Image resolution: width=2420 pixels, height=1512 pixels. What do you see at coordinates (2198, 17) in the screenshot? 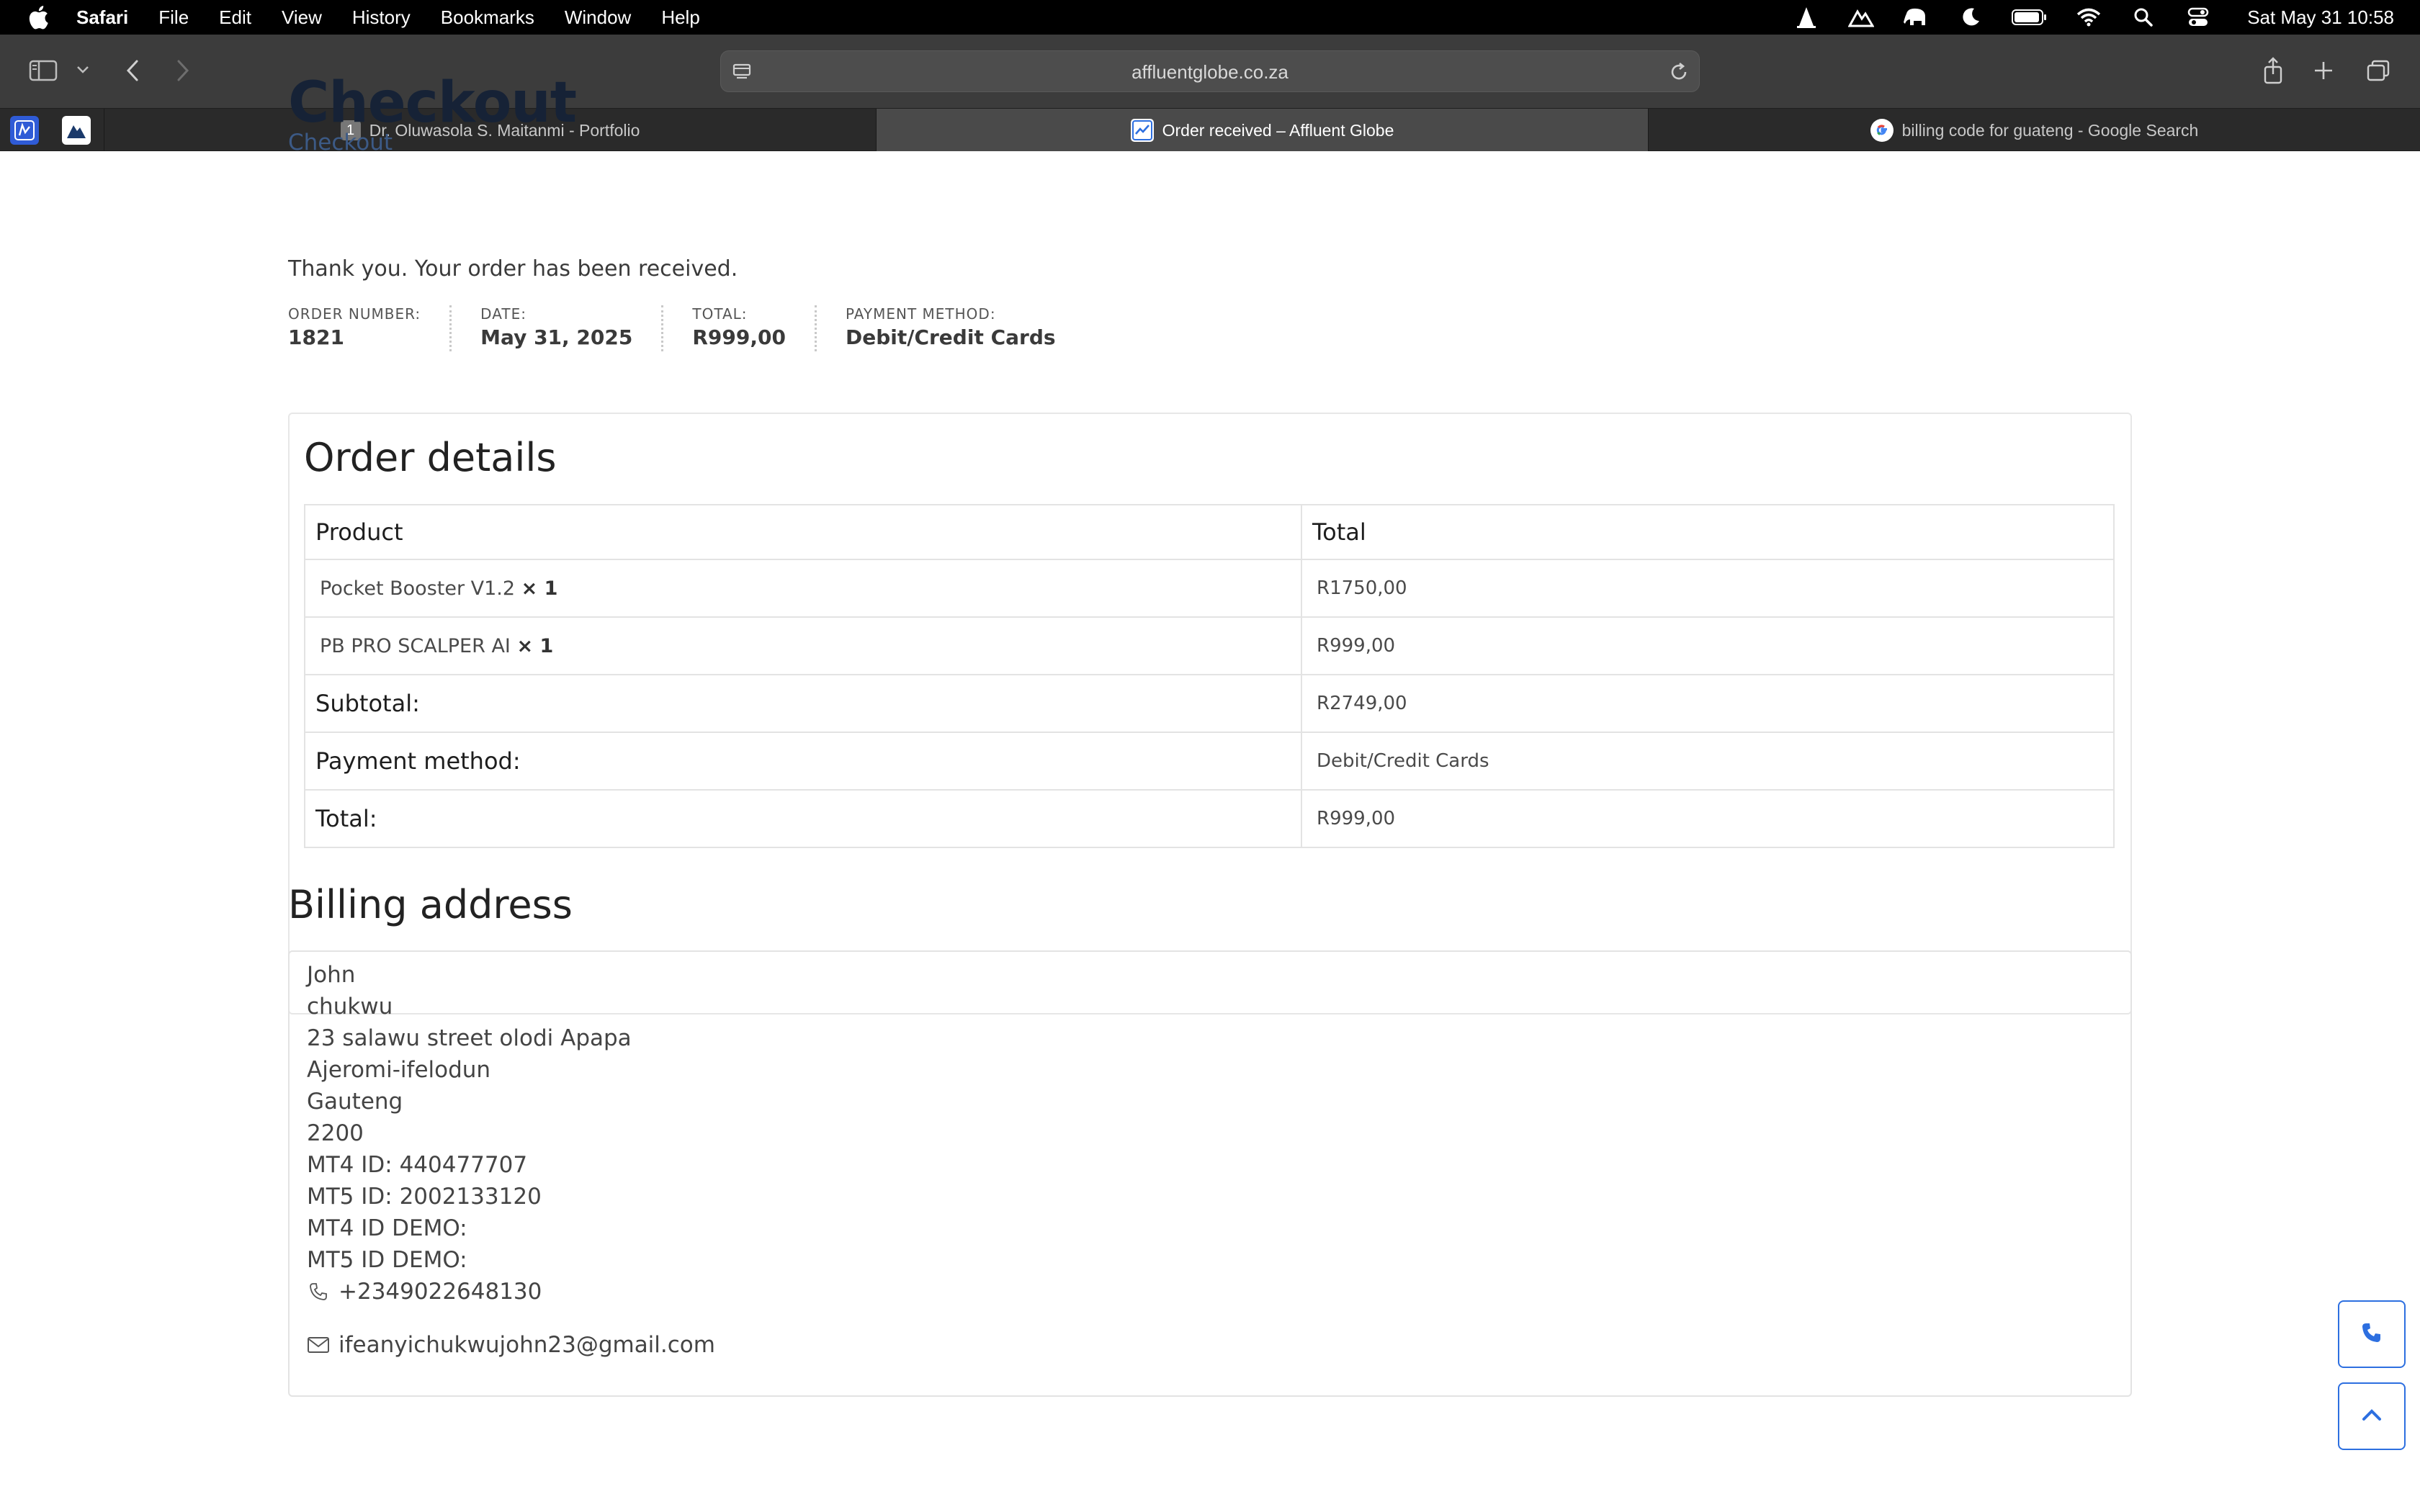
I see `control-center-icon` at bounding box center [2198, 17].